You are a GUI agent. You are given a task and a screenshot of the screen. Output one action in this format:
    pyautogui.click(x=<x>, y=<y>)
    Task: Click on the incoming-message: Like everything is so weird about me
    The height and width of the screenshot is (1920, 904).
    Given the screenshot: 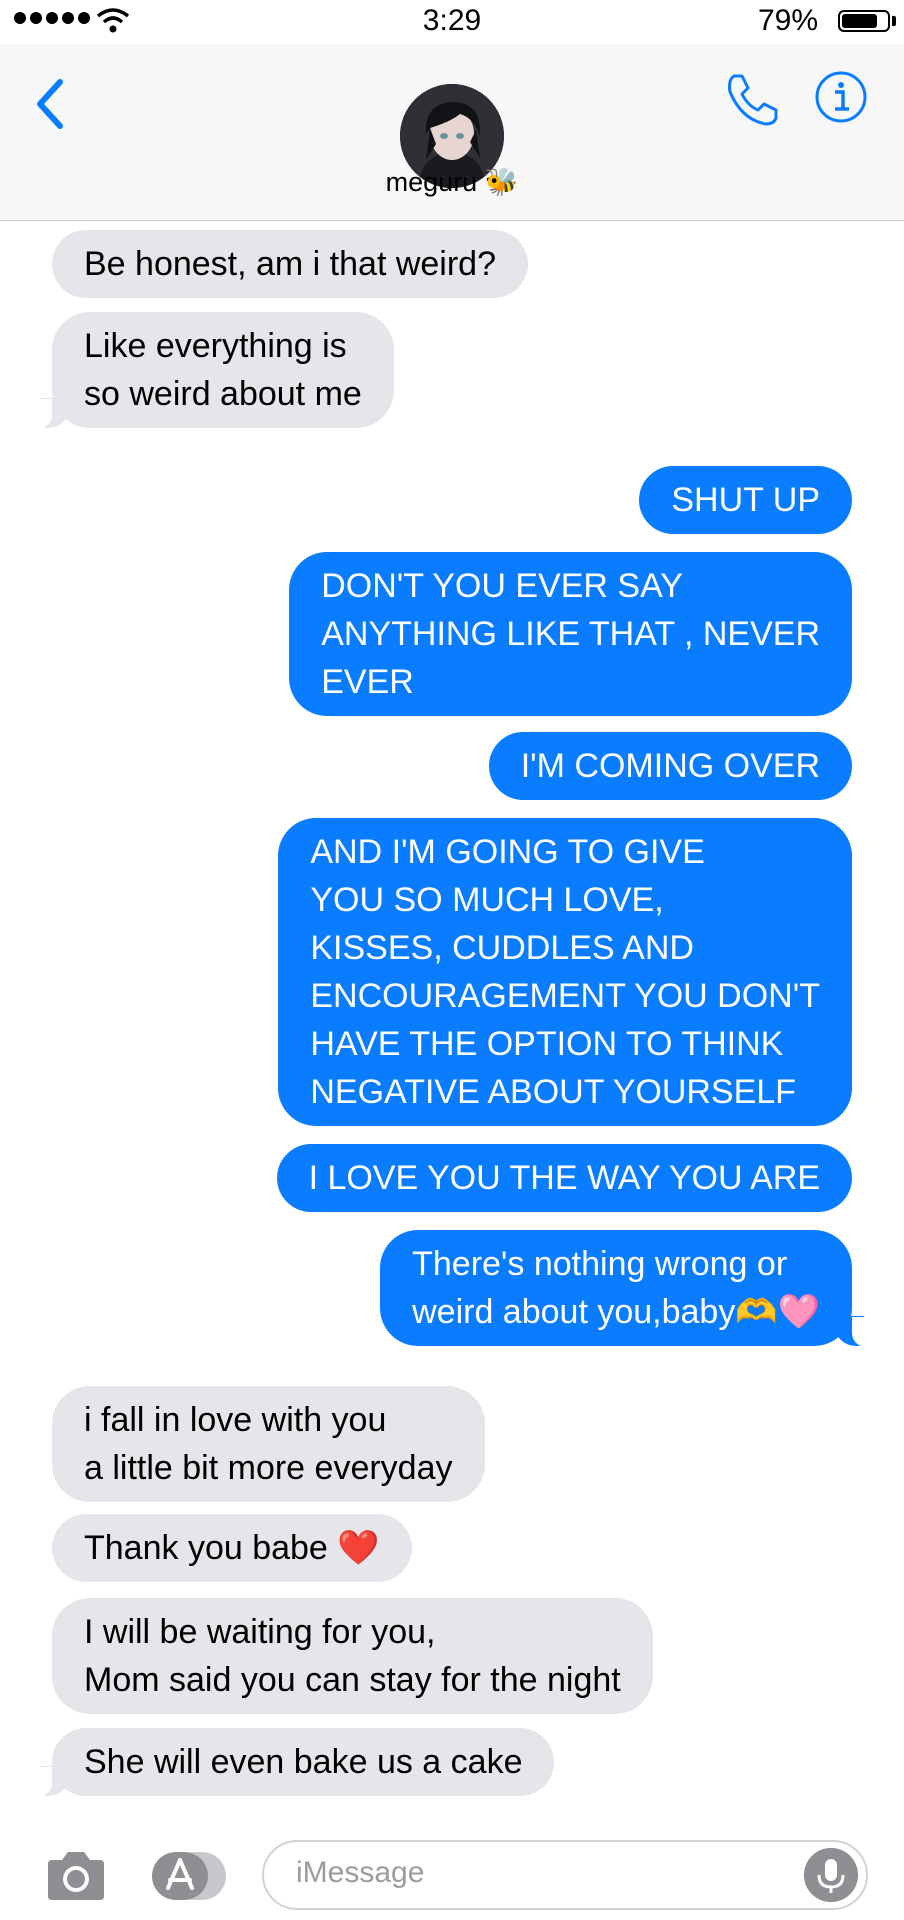 What is the action you would take?
    pyautogui.click(x=210, y=370)
    